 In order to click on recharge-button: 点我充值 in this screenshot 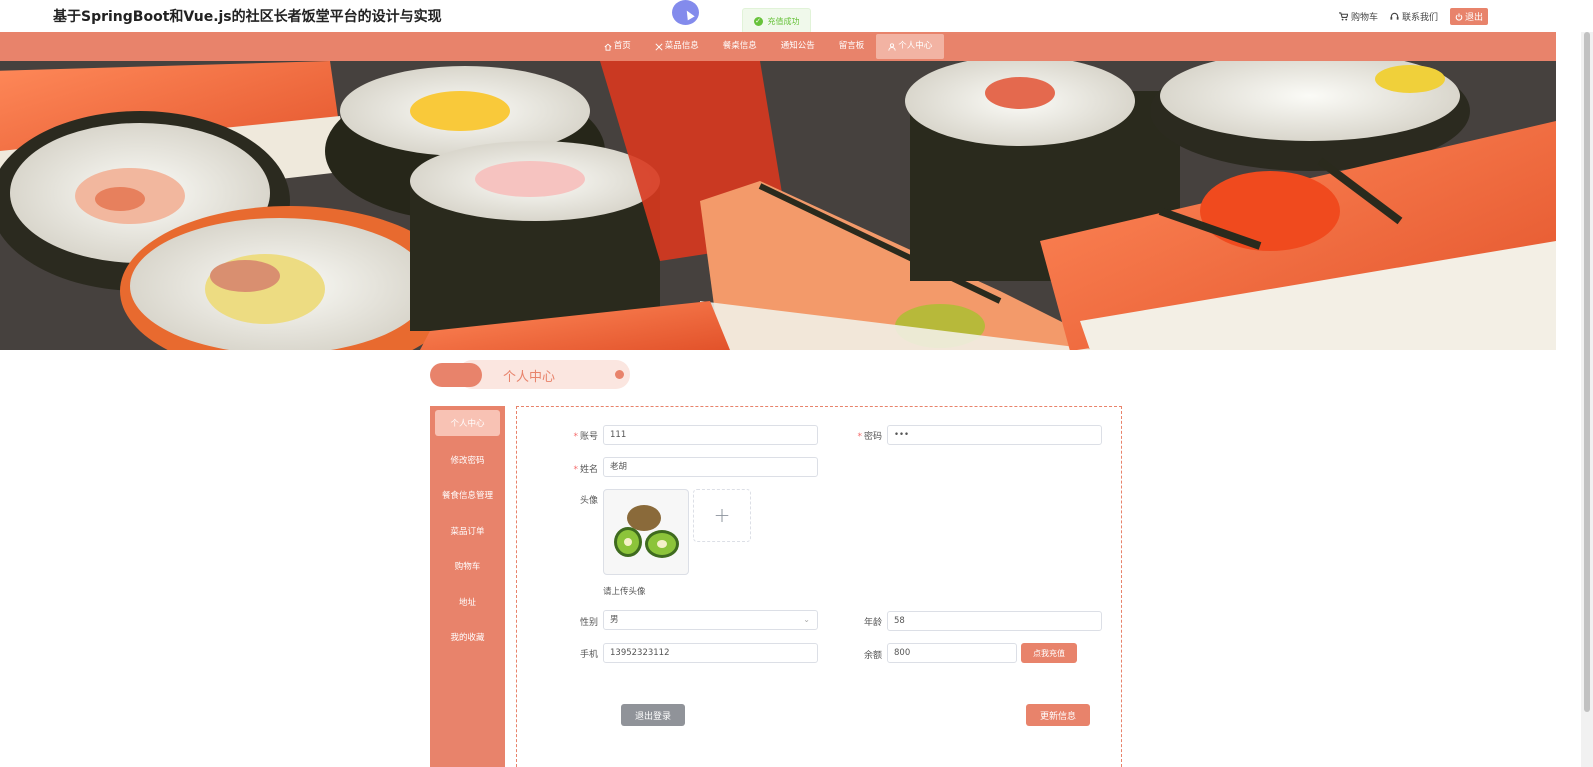, I will do `click(1049, 653)`.